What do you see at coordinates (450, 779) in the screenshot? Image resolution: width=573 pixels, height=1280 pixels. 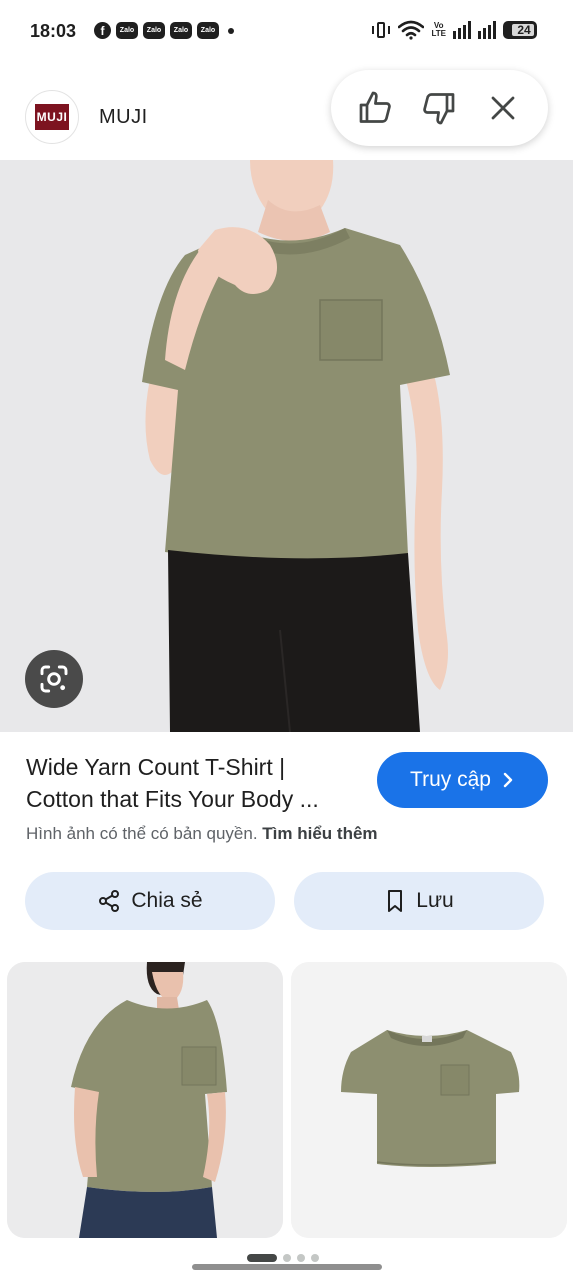 I see `visit-label: Truy cập` at bounding box center [450, 779].